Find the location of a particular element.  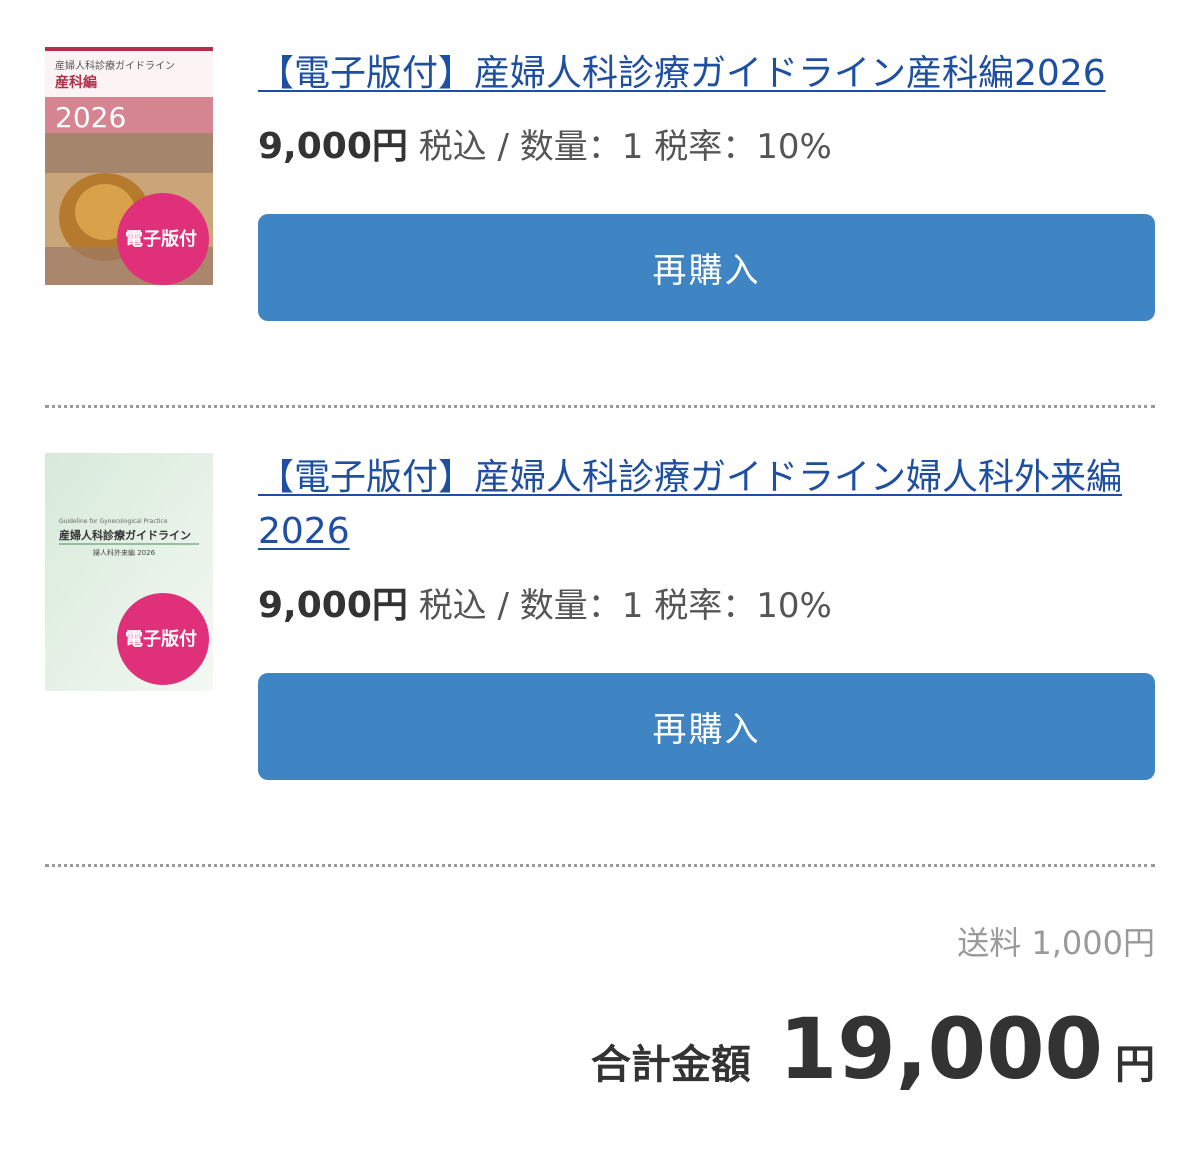

rebuy-button-2: 再購入 is located at coordinates (706, 726).